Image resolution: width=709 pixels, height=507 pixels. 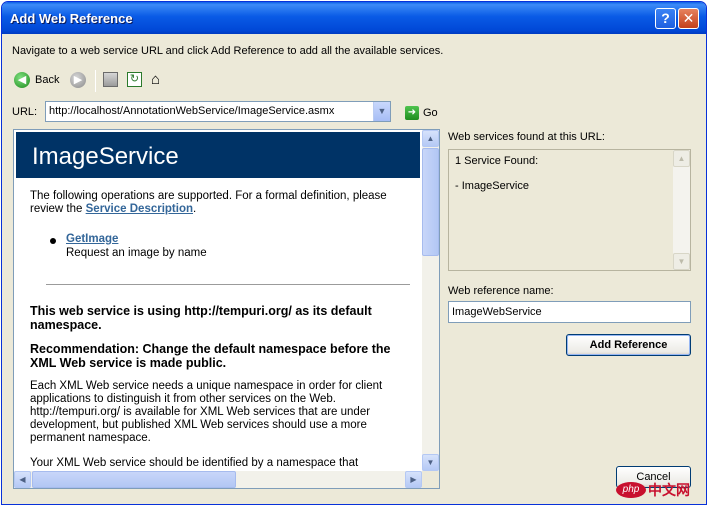 What do you see at coordinates (569, 210) in the screenshot?
I see `services-found-list: 1 Service Found: - ImageService ▲ ▼` at bounding box center [569, 210].